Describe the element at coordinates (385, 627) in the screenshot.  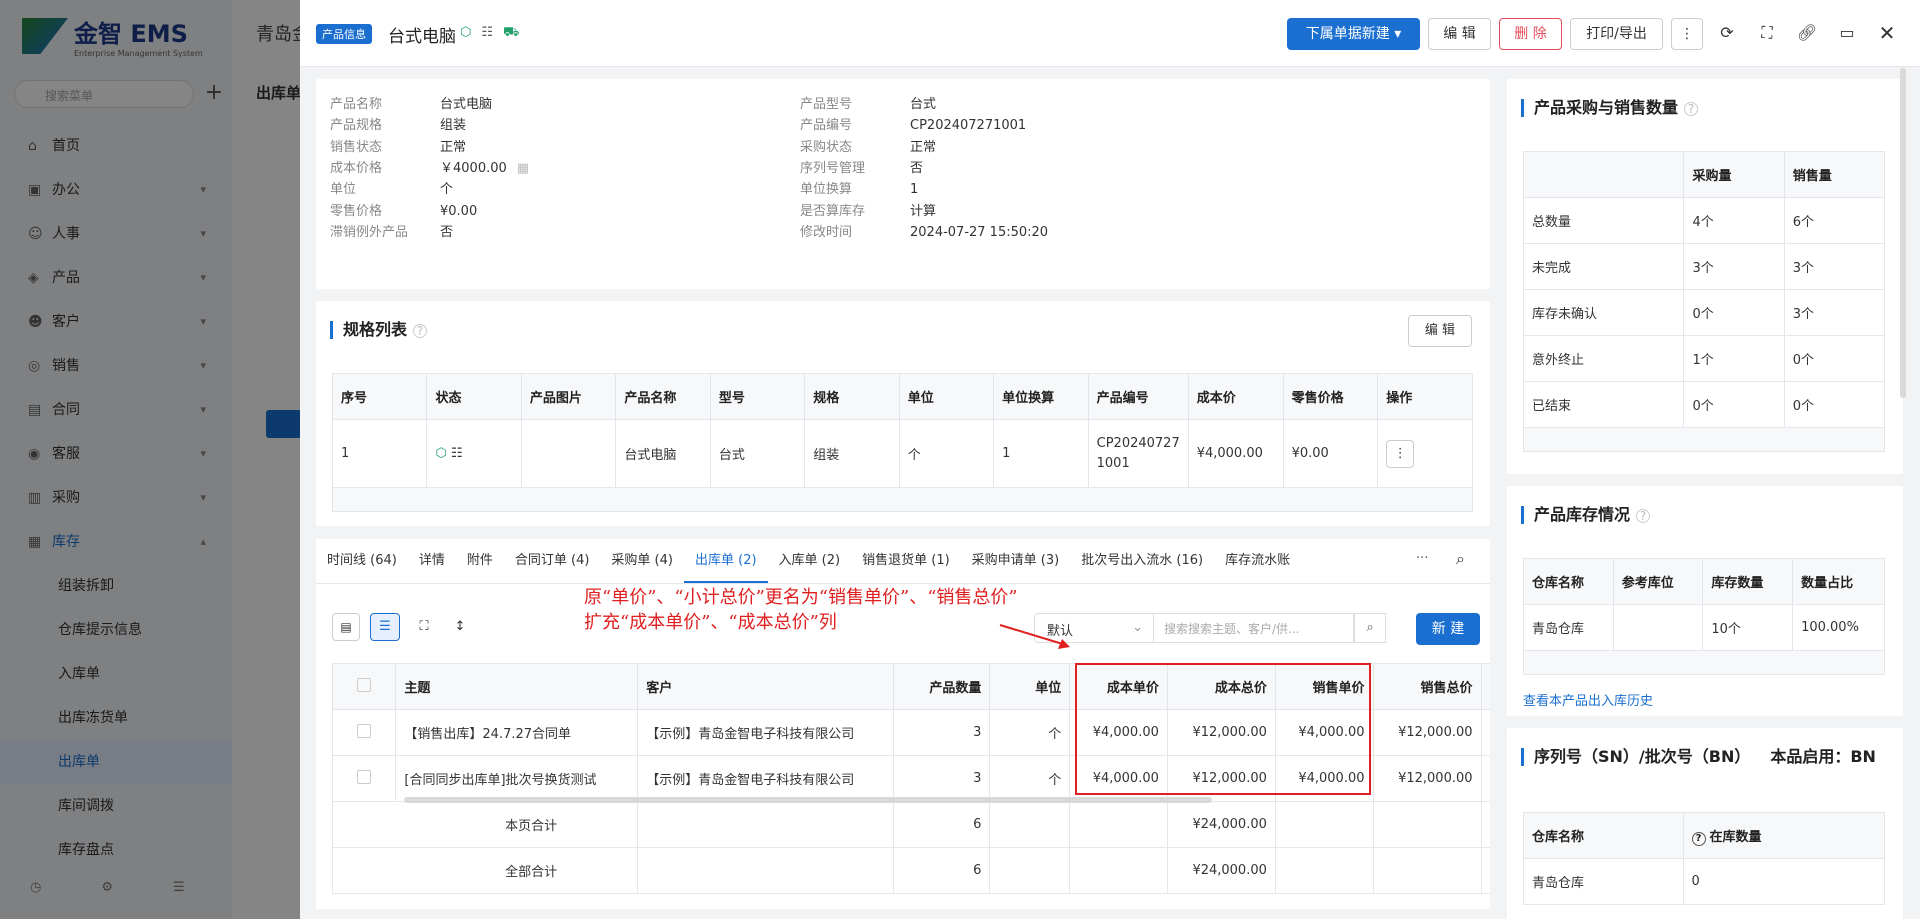
I see `list-view-icon: ☰` at that location.